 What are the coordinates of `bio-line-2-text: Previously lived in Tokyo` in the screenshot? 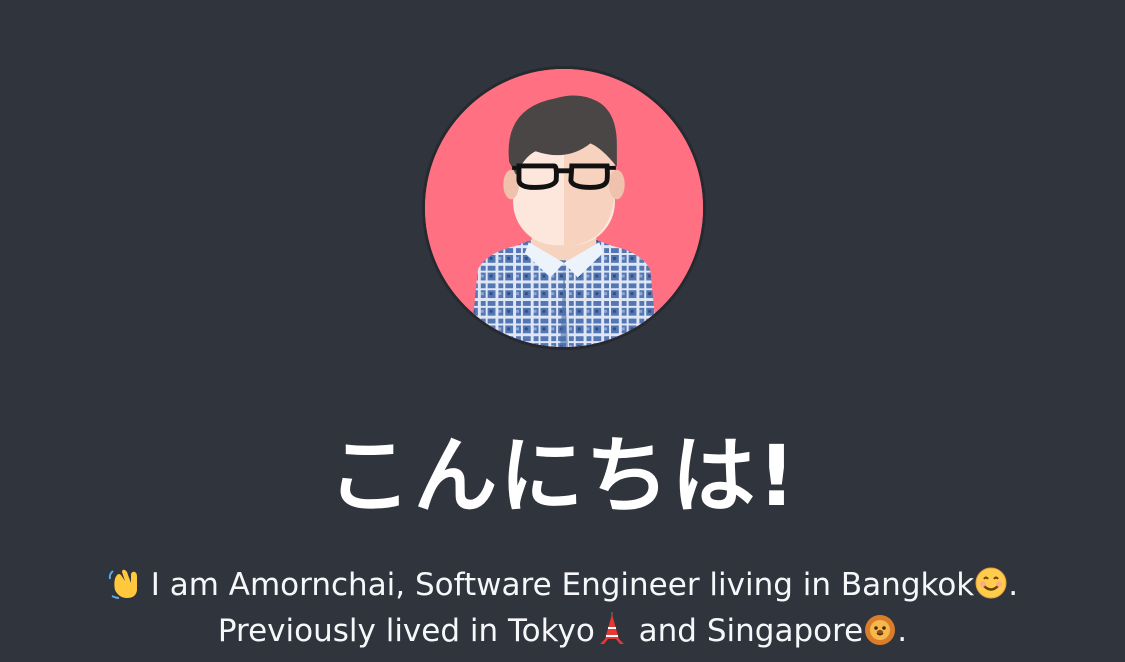 It's located at (406, 631).